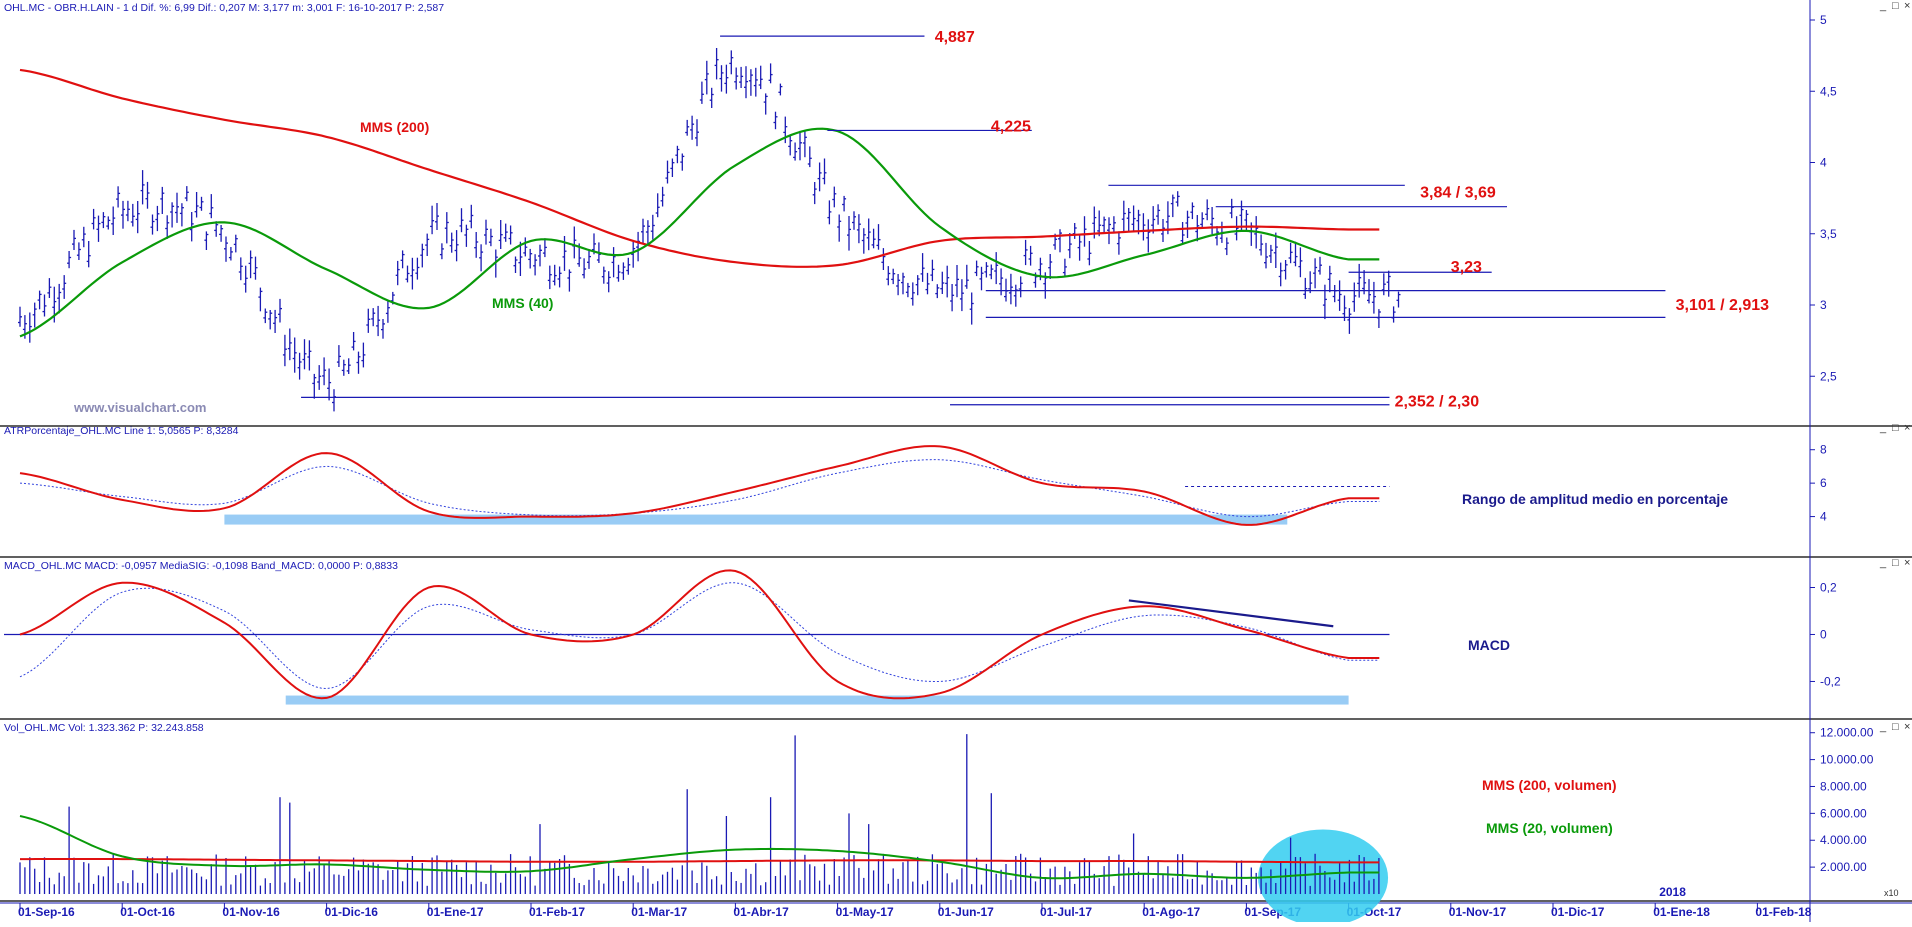  What do you see at coordinates (1466, 267) in the screenshot?
I see `level-label-323: 3,23` at bounding box center [1466, 267].